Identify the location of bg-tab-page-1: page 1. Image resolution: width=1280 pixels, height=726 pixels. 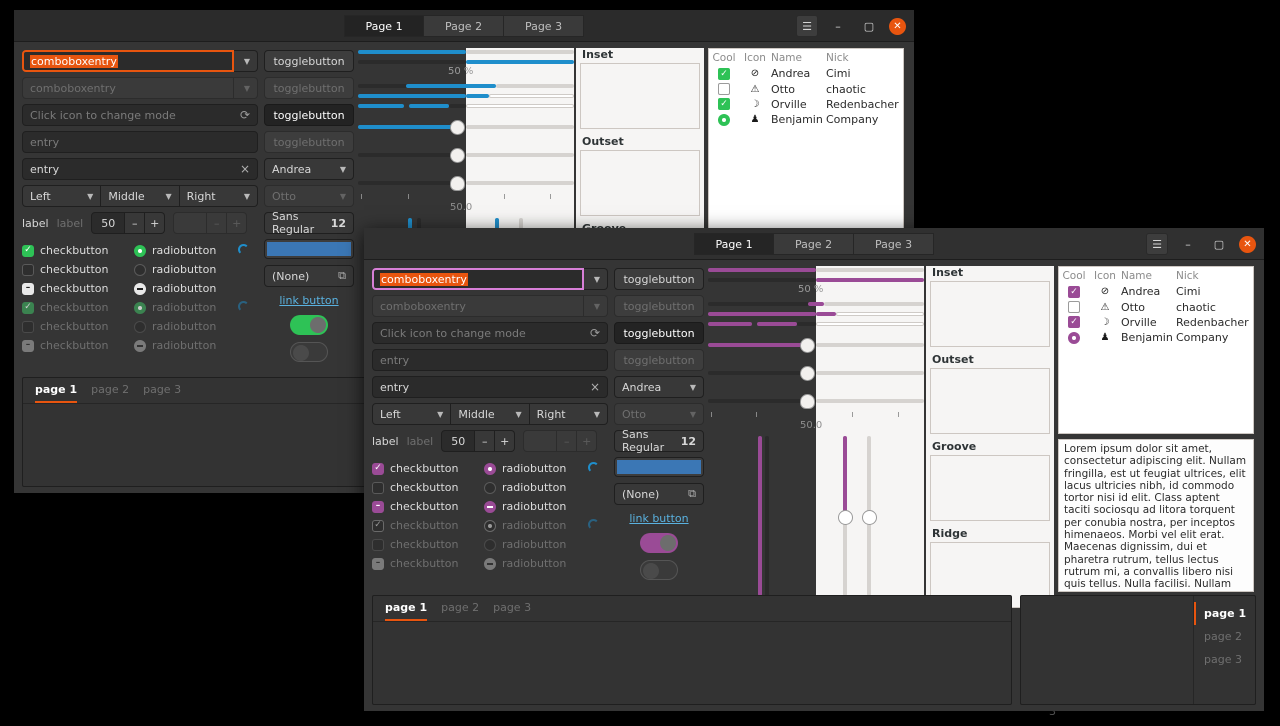
(56, 393).